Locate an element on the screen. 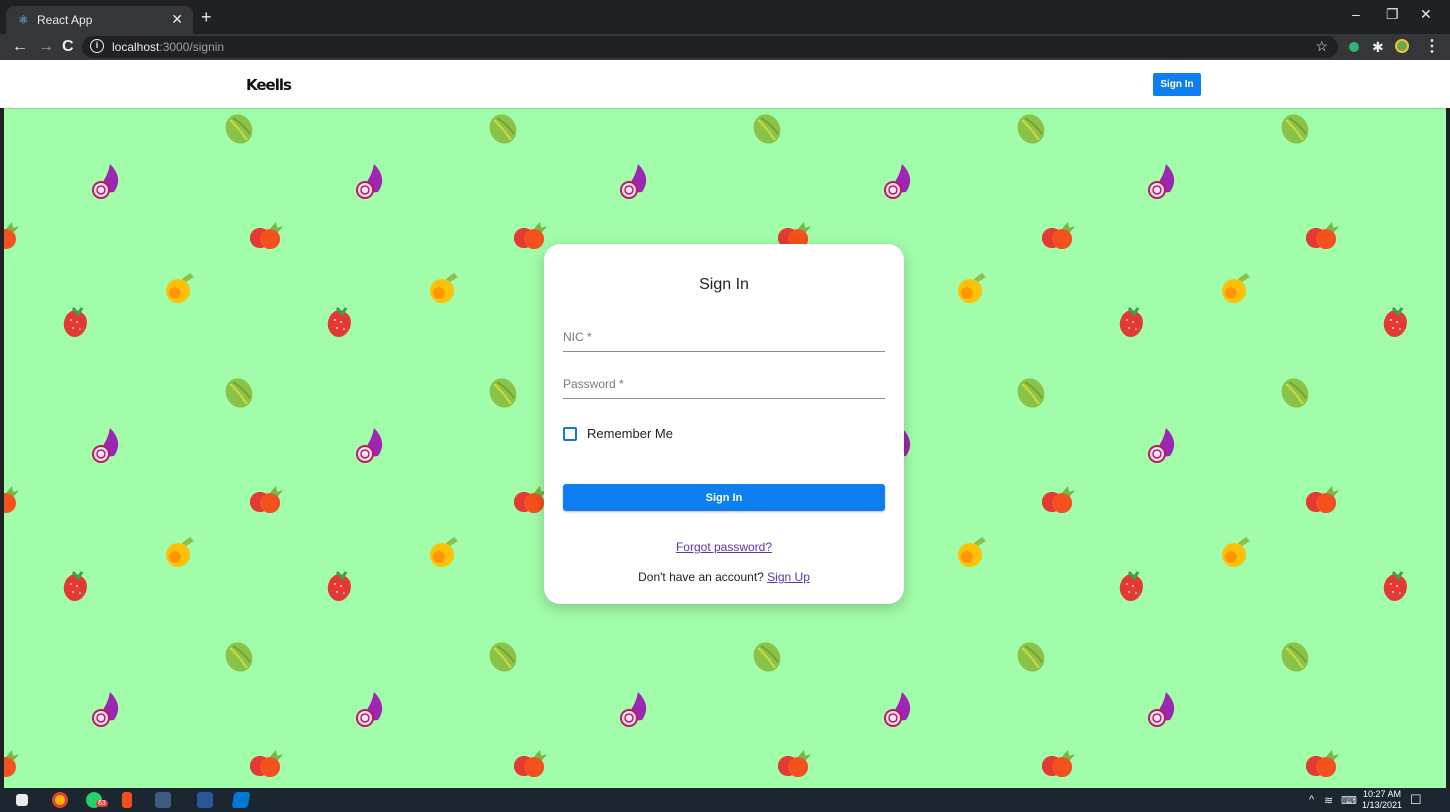 The width and height of the screenshot is (1450, 812). nic-field: NIC * is located at coordinates (724, 338).